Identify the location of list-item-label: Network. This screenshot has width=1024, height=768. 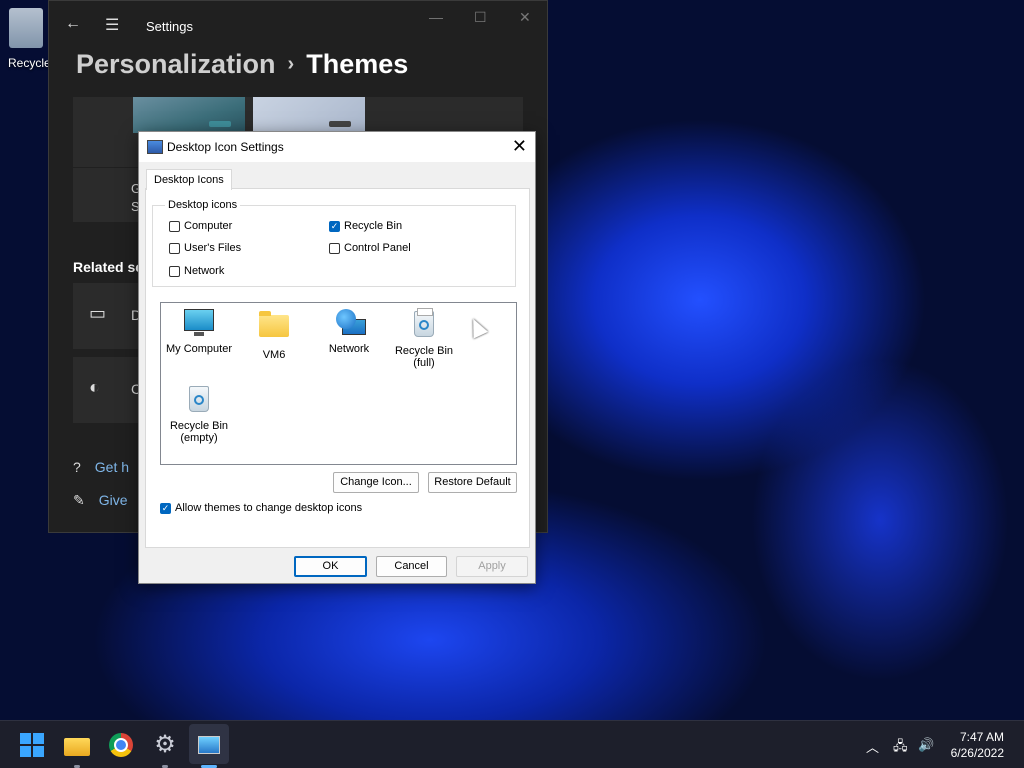
(349, 349).